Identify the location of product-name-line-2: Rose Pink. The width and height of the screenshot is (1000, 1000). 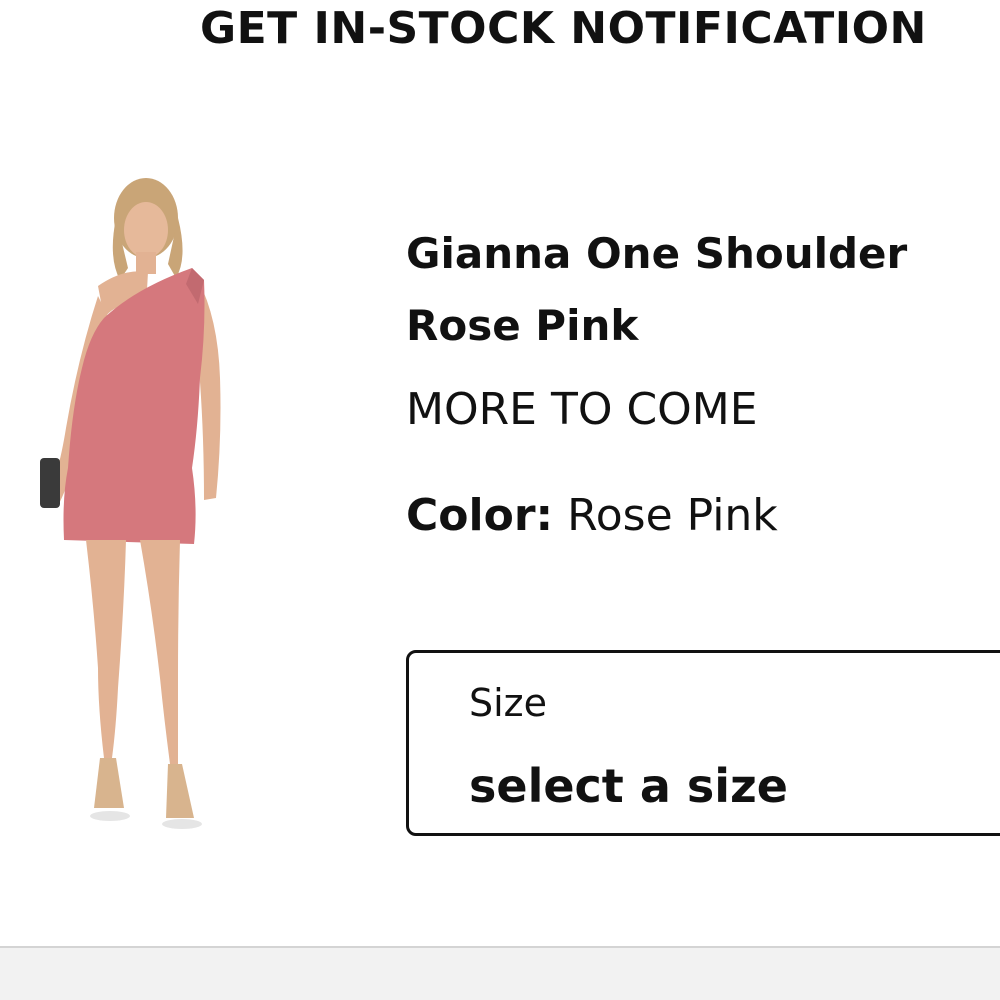
(522, 325).